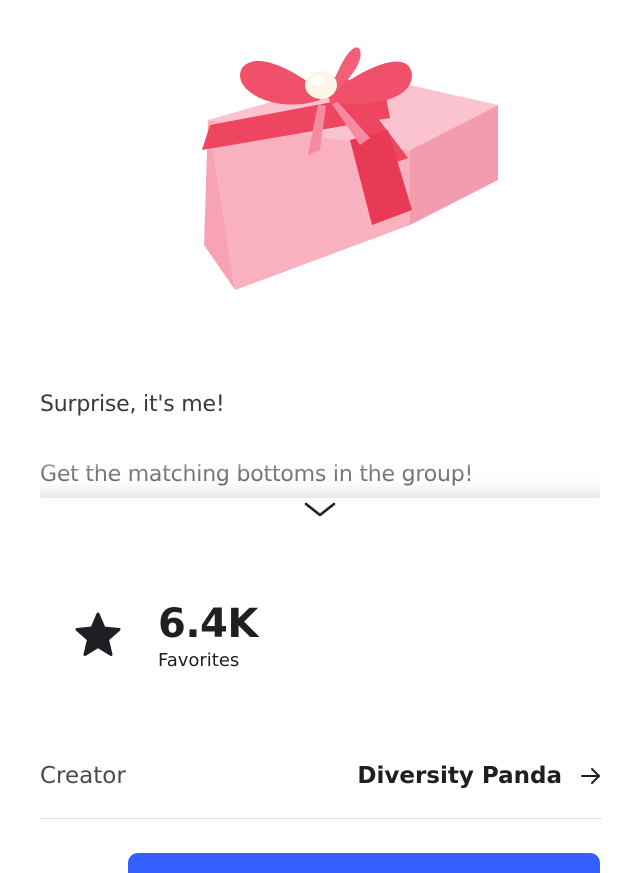 This screenshot has width=640, height=873. Describe the element at coordinates (132, 404) in the screenshot. I see `description-line-1: Surprise, it's me!` at that location.